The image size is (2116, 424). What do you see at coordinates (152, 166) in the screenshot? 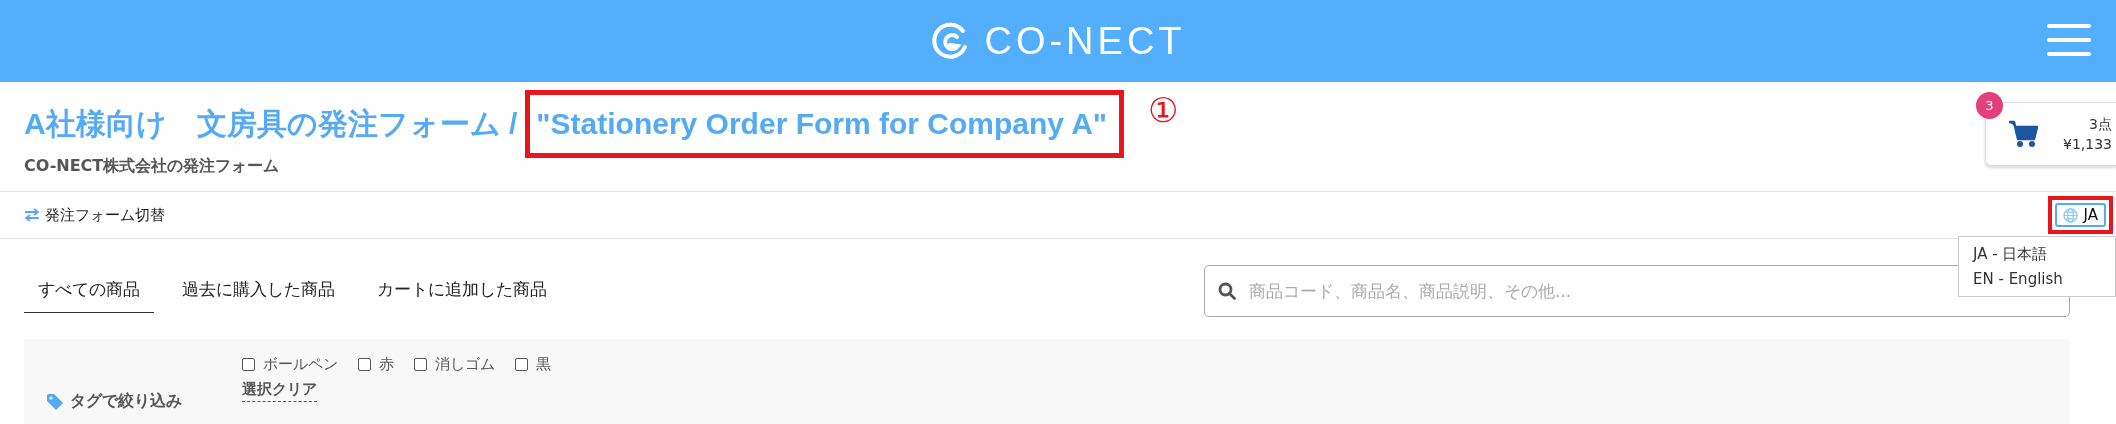
I see `company-name: CO-NECT株式会社の発注フォーム` at bounding box center [152, 166].